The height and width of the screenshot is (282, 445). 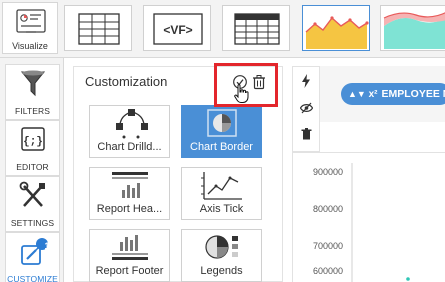 What do you see at coordinates (380, 222) in the screenshot?
I see `y-axis-line` at bounding box center [380, 222].